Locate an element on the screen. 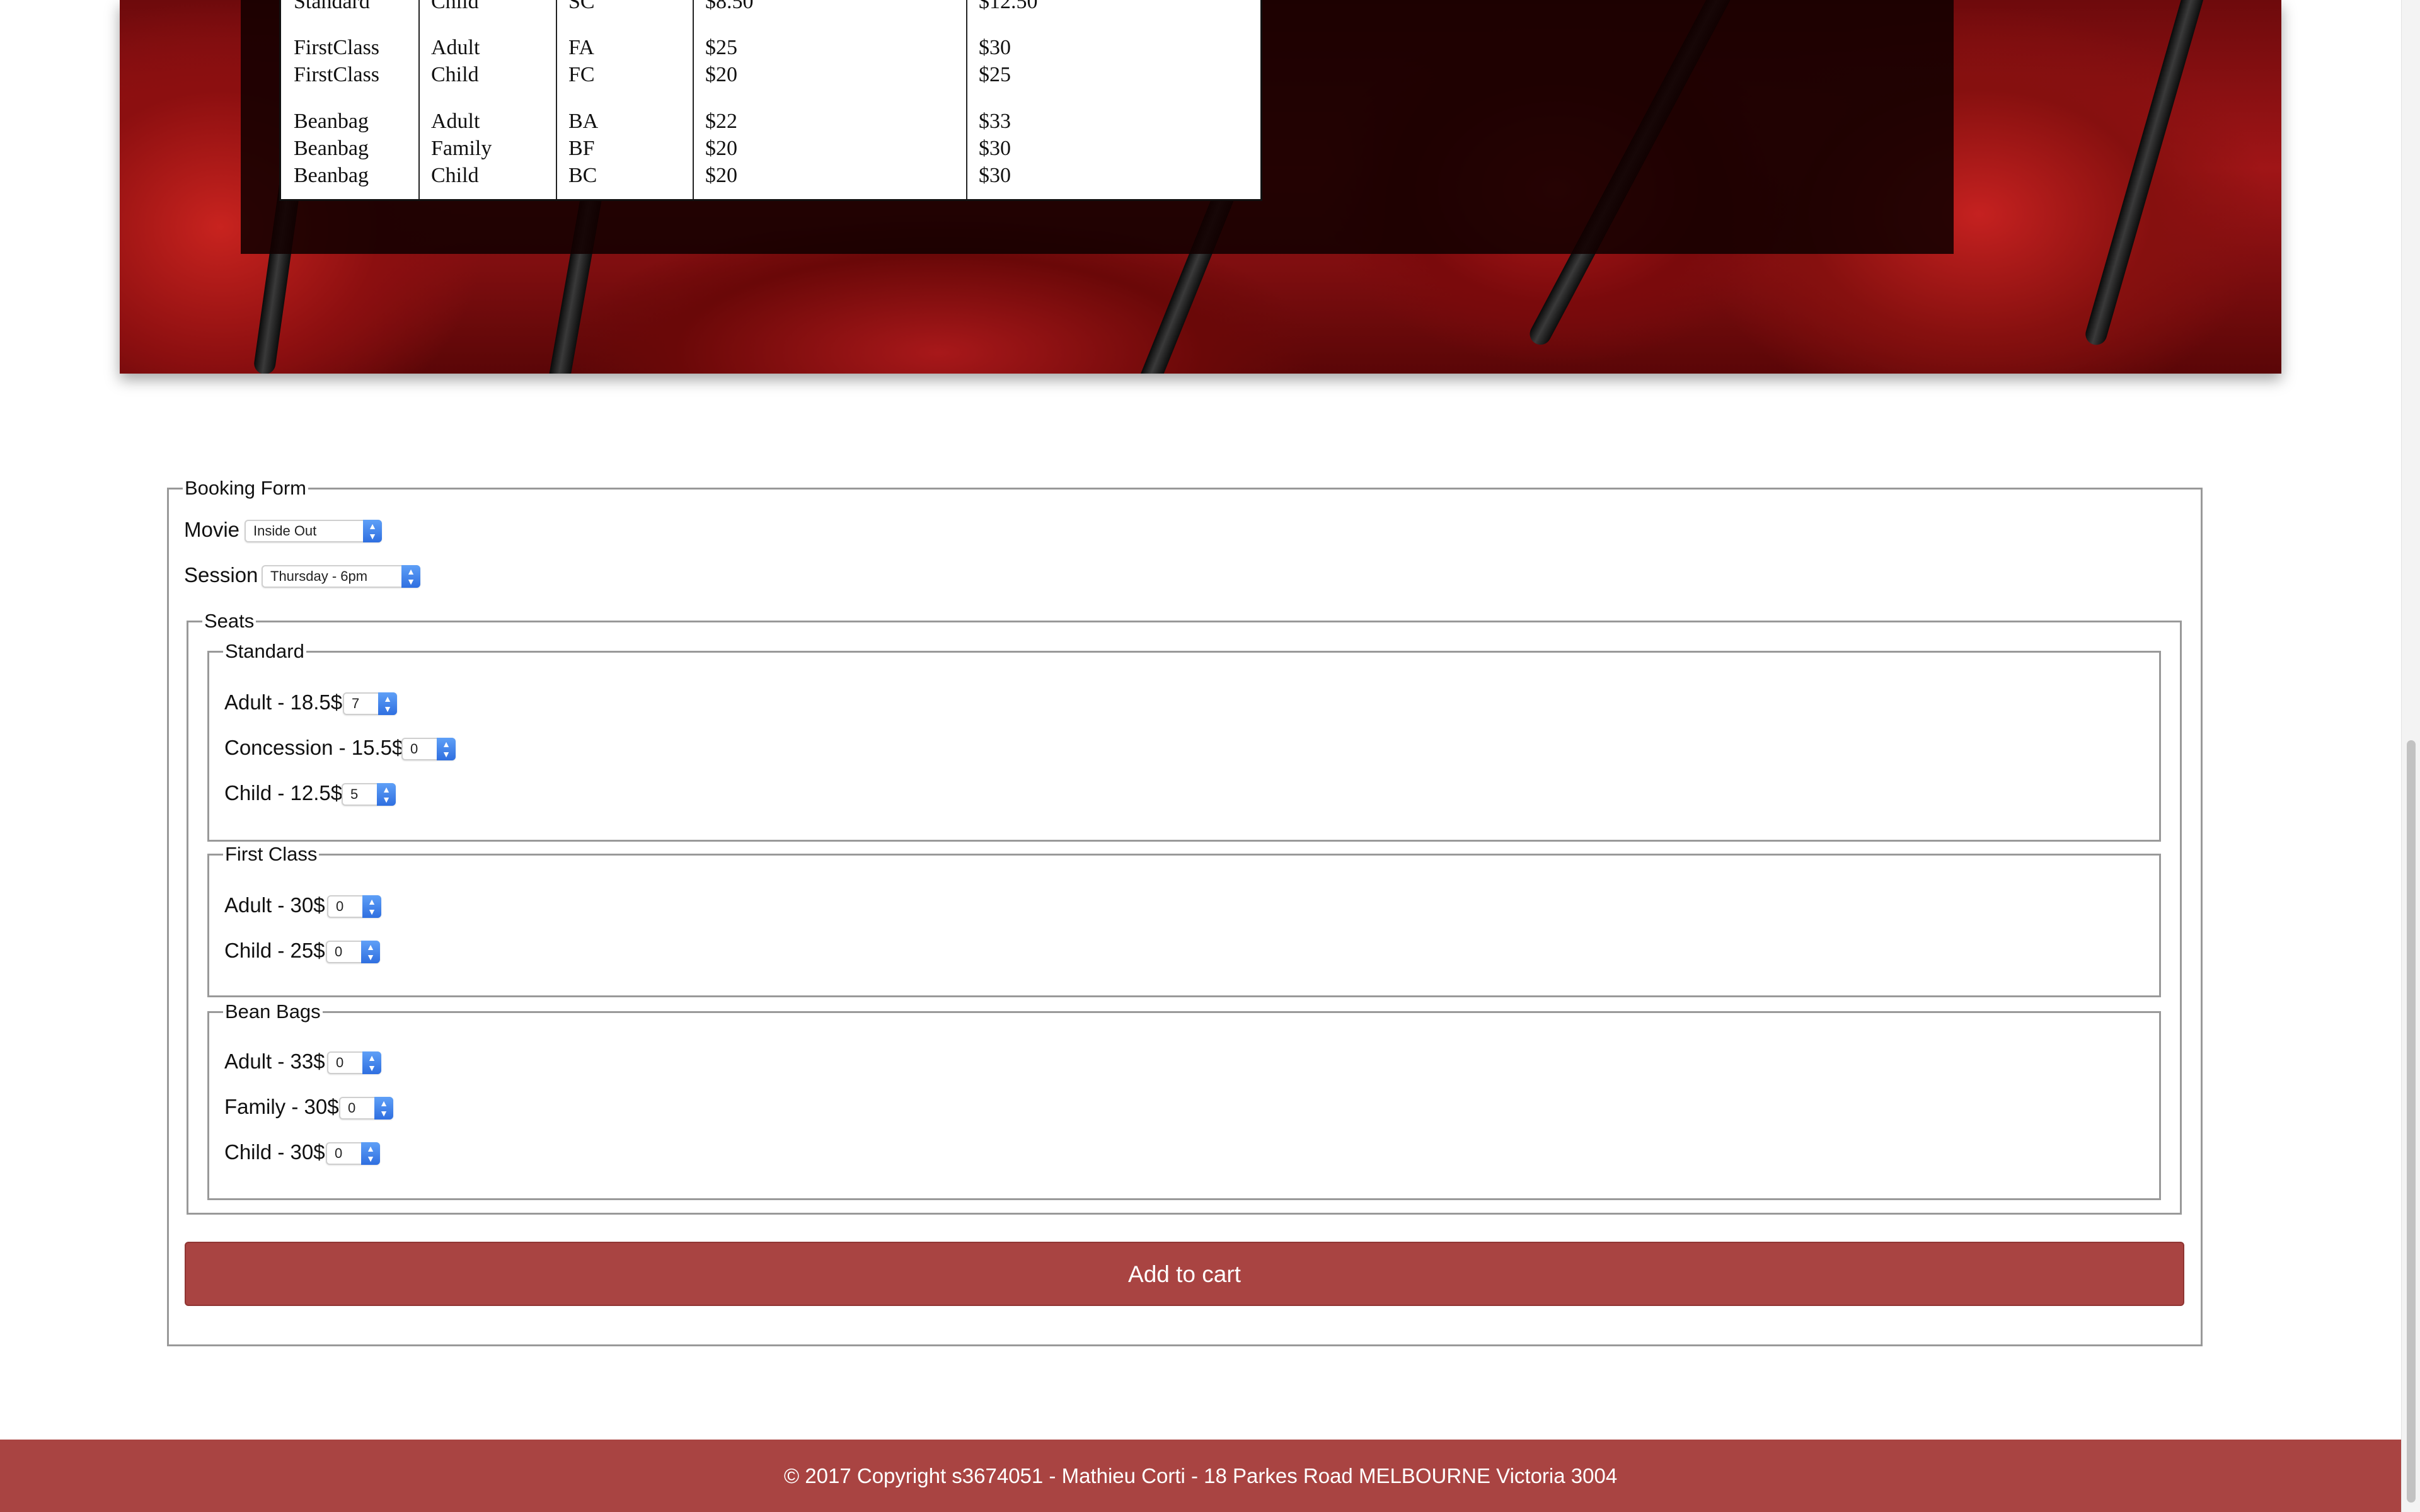  scrollbar-thumb is located at coordinates (2412, 1121).